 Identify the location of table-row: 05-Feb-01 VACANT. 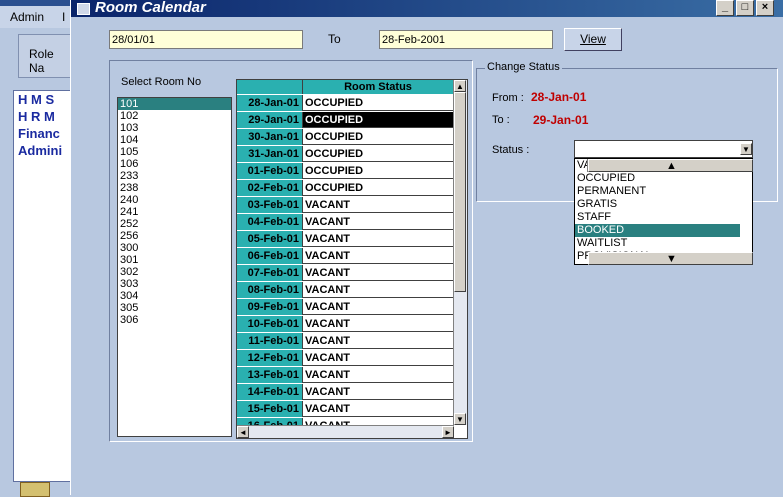
(345, 239).